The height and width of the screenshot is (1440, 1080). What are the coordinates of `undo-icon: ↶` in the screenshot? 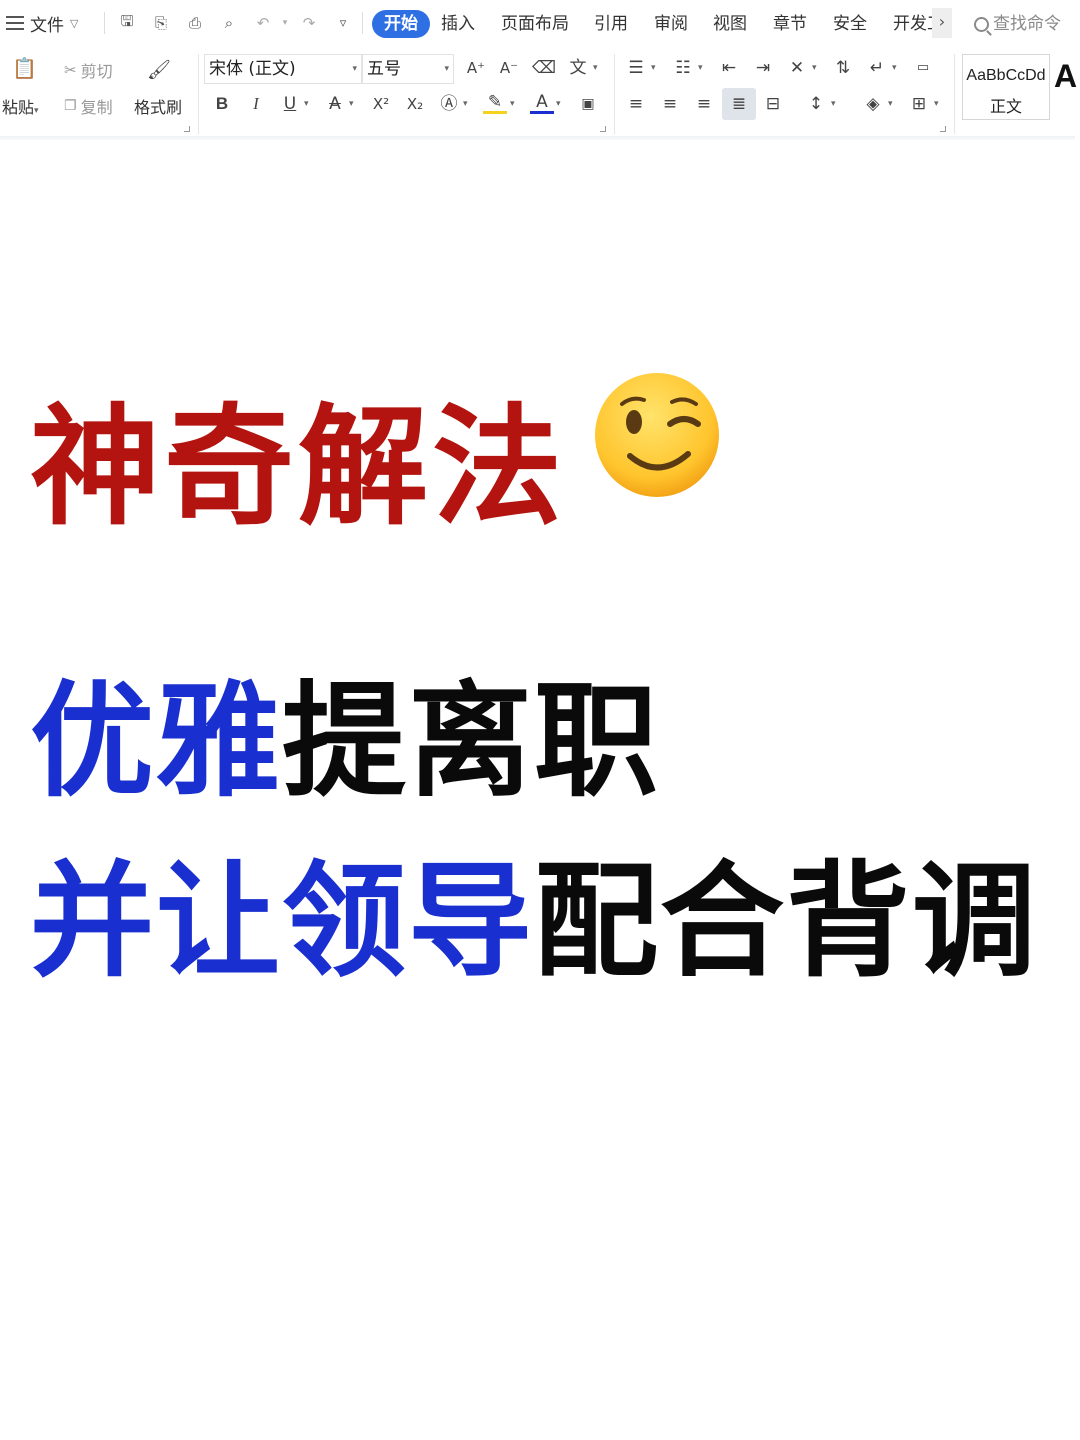 It's located at (263, 23).